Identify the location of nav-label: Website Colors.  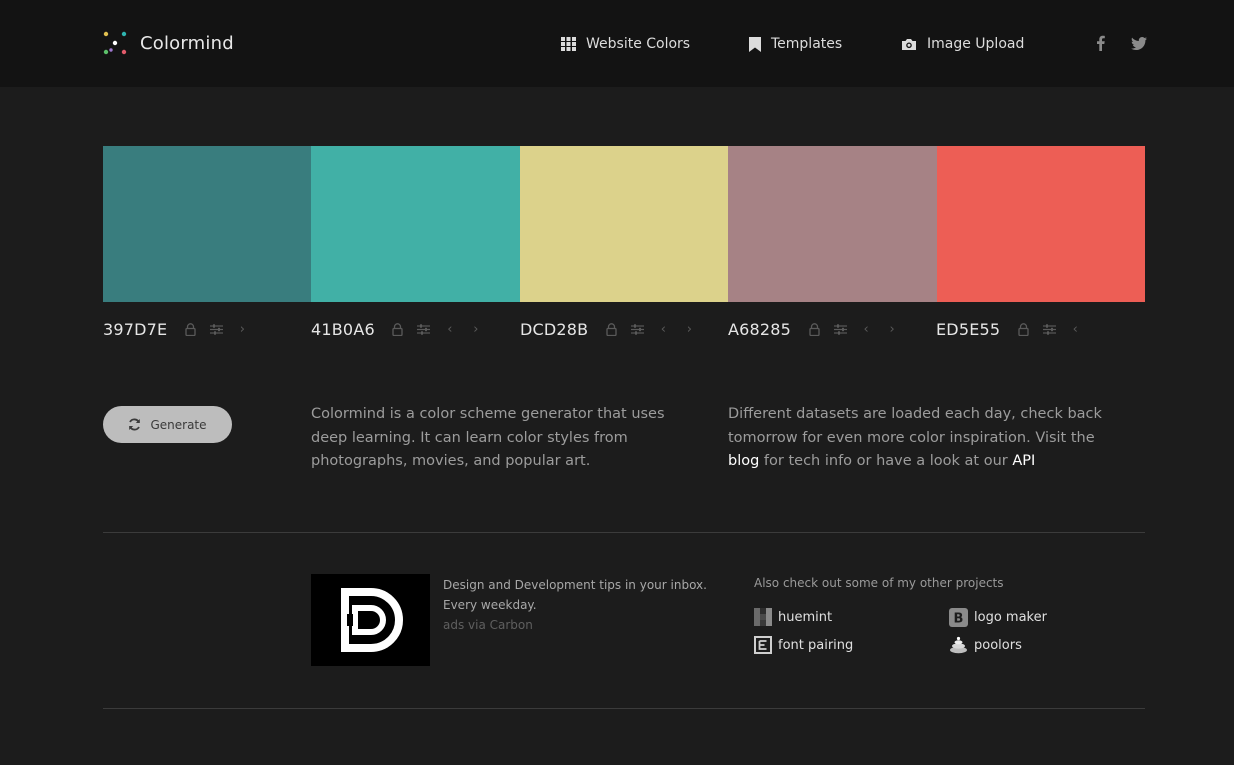
(638, 44).